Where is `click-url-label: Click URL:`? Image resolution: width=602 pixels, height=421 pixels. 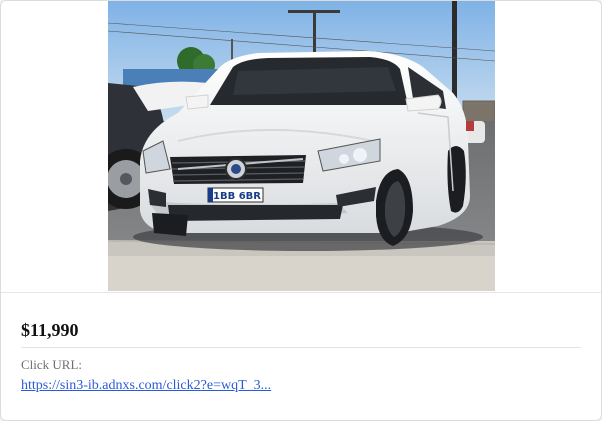 click-url-label: Click URL: is located at coordinates (52, 364).